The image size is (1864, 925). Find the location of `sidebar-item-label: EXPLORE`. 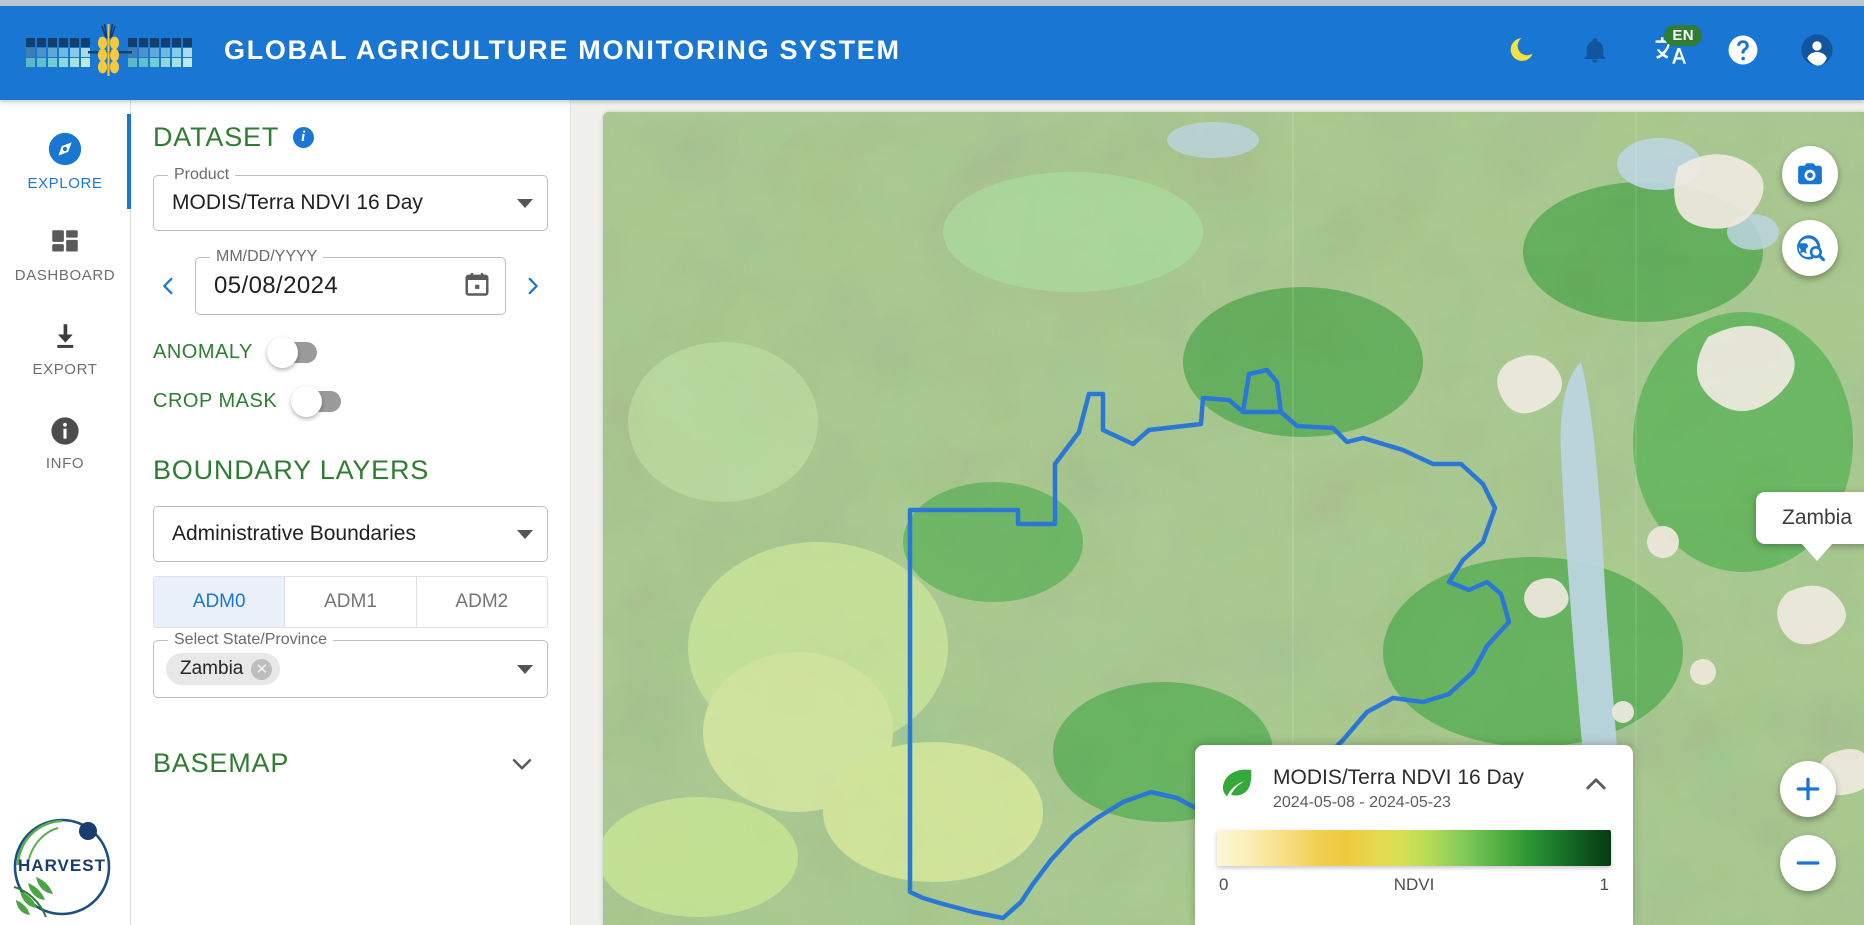

sidebar-item-label: EXPLORE is located at coordinates (65, 183).